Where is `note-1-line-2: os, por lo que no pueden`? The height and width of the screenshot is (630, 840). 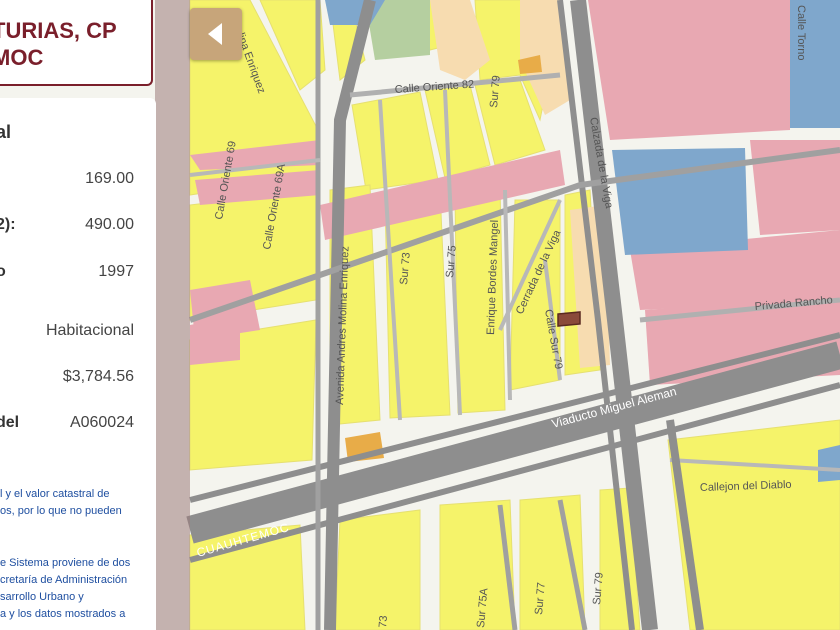 note-1-line-2: os, por lo que no pueden is located at coordinates (61, 511).